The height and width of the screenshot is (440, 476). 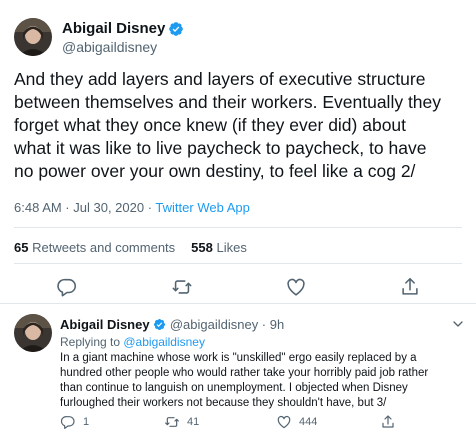 What do you see at coordinates (79, 207) in the screenshot?
I see `tweet-timestamp: 6:48 AM · Jul 30, 2020` at bounding box center [79, 207].